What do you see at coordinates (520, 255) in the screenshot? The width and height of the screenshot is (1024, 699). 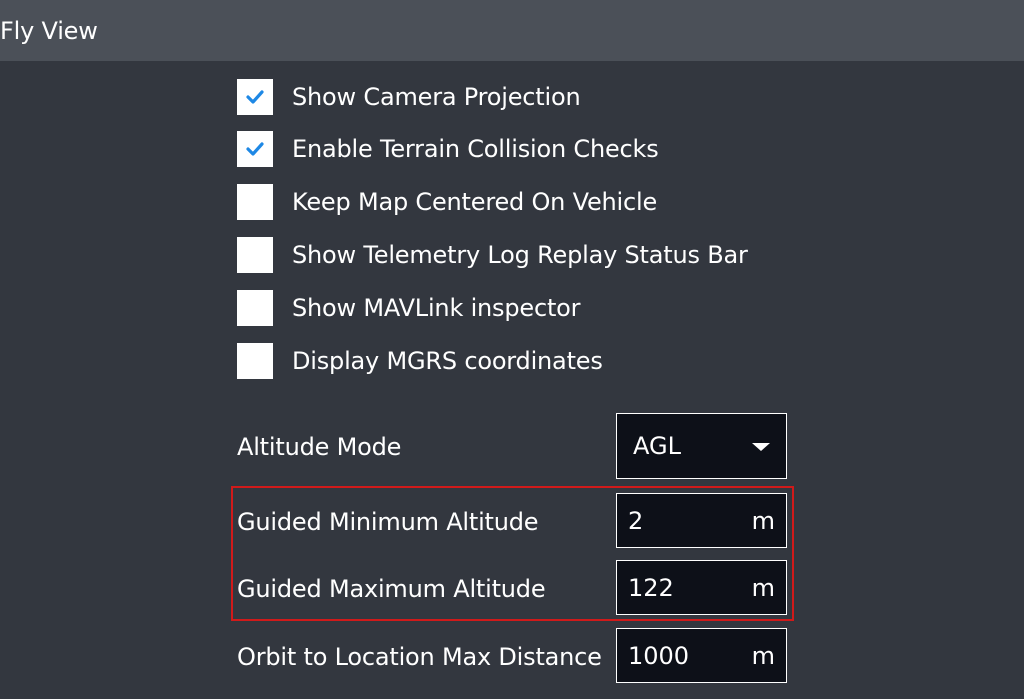 I see `telemetry-log-label: Show Telemetry Log Replay Status Bar` at bounding box center [520, 255].